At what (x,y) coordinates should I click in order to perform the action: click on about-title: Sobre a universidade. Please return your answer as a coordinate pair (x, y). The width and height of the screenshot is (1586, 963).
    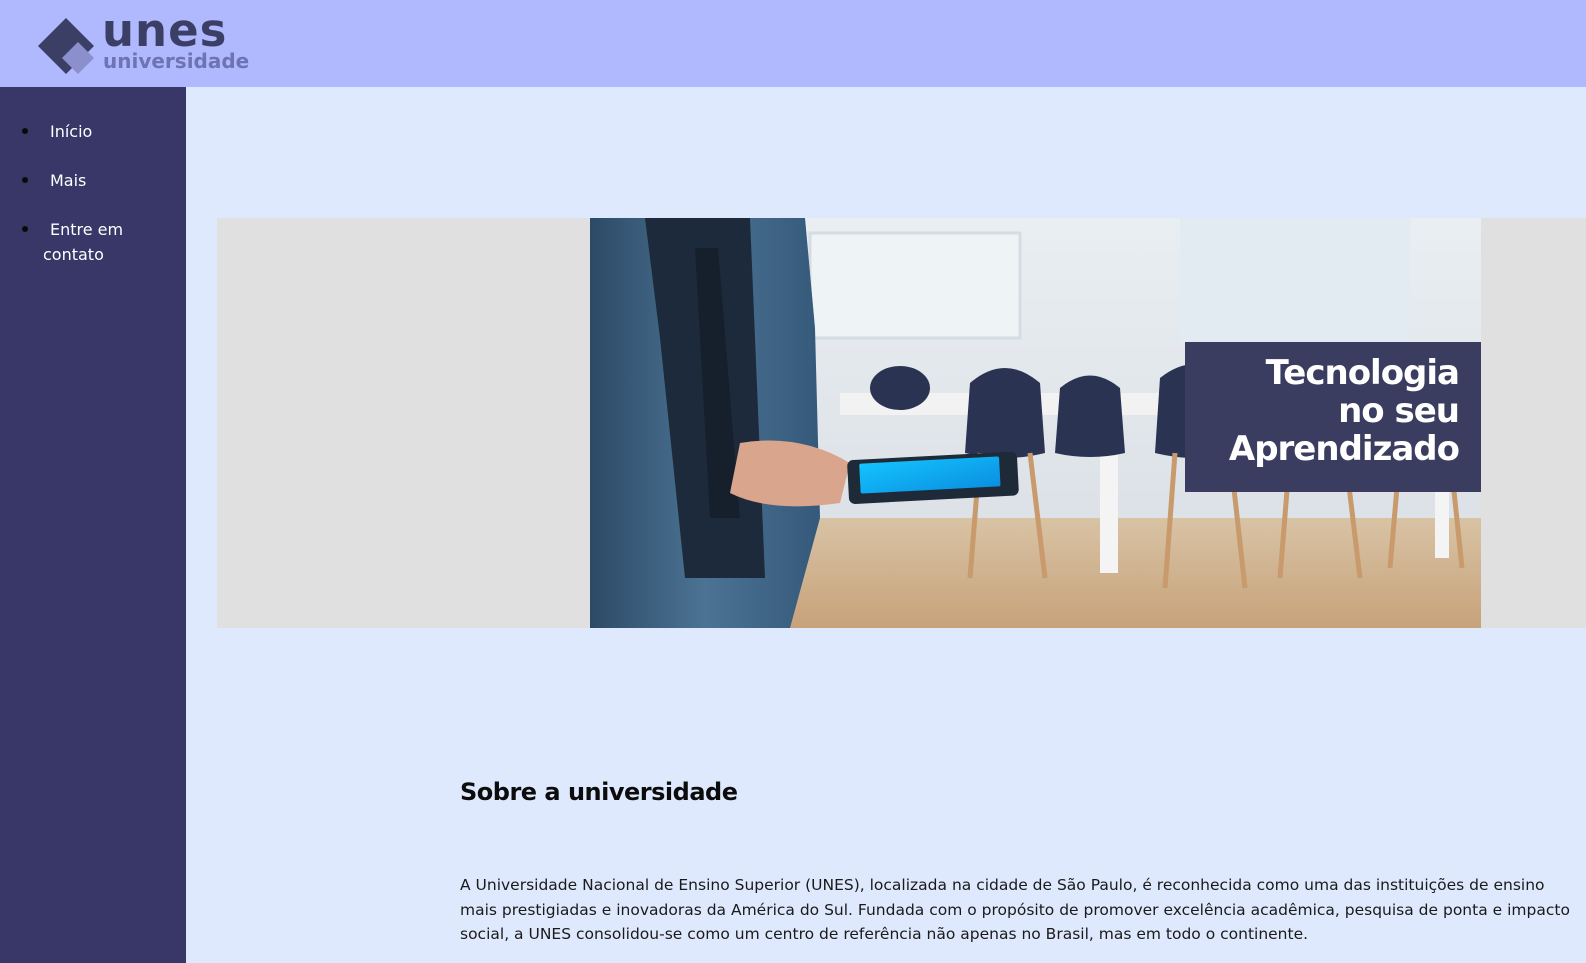
    Looking at the image, I should click on (599, 792).